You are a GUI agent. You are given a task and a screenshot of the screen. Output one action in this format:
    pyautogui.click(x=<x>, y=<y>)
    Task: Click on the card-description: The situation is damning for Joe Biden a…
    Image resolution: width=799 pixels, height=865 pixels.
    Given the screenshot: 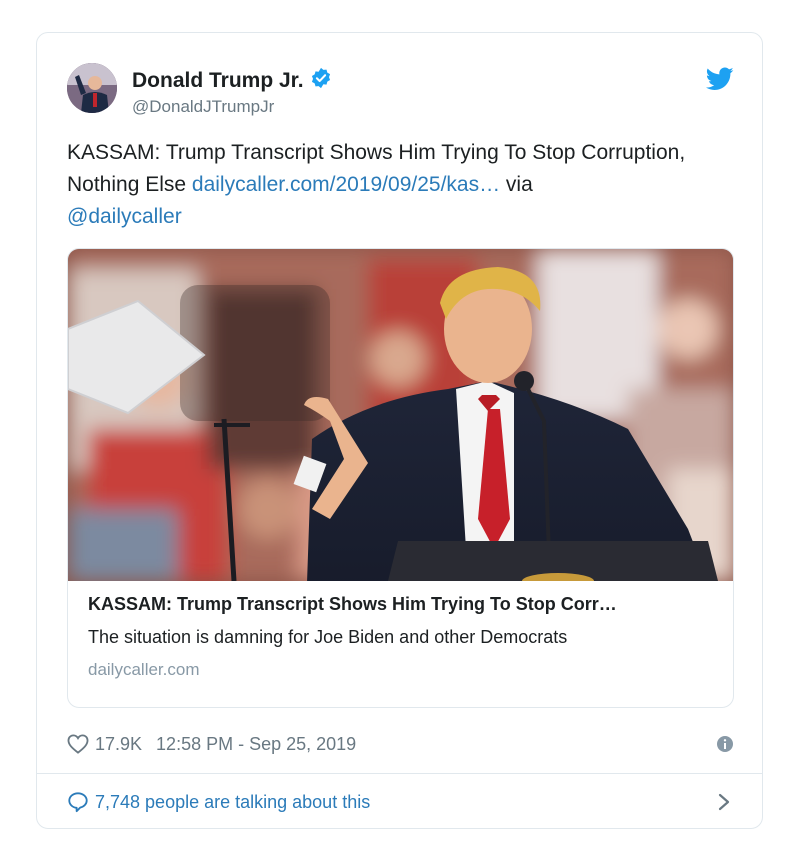 What is the action you would take?
    pyautogui.click(x=328, y=637)
    